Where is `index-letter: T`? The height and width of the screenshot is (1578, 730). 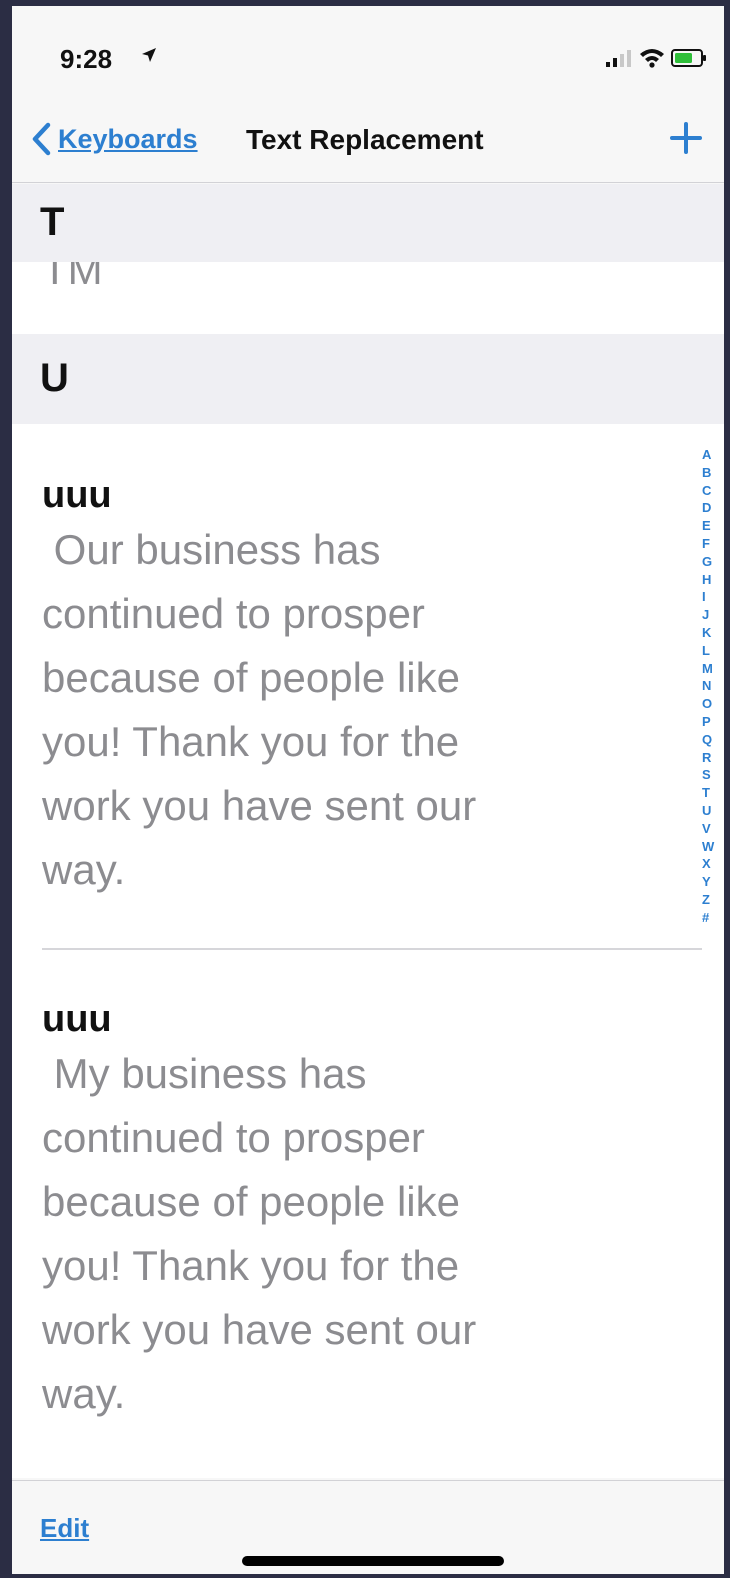 index-letter: T is located at coordinates (713, 793).